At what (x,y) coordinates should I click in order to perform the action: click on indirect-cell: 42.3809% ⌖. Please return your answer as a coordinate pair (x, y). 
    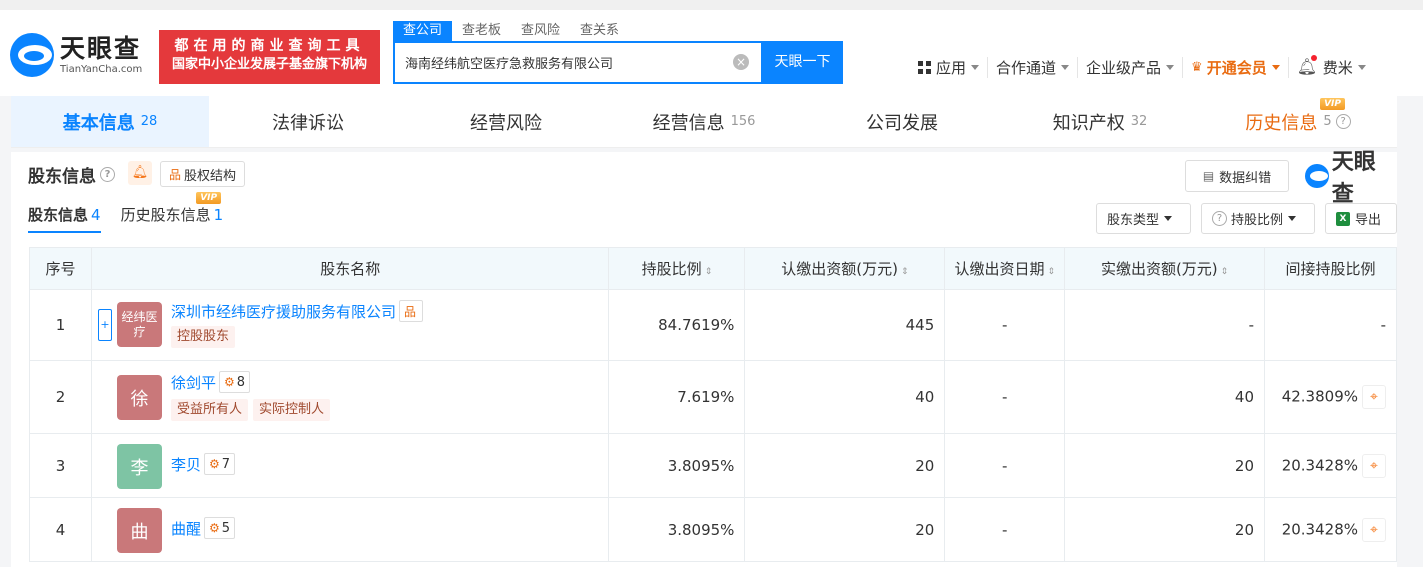
    Looking at the image, I should click on (1330, 397).